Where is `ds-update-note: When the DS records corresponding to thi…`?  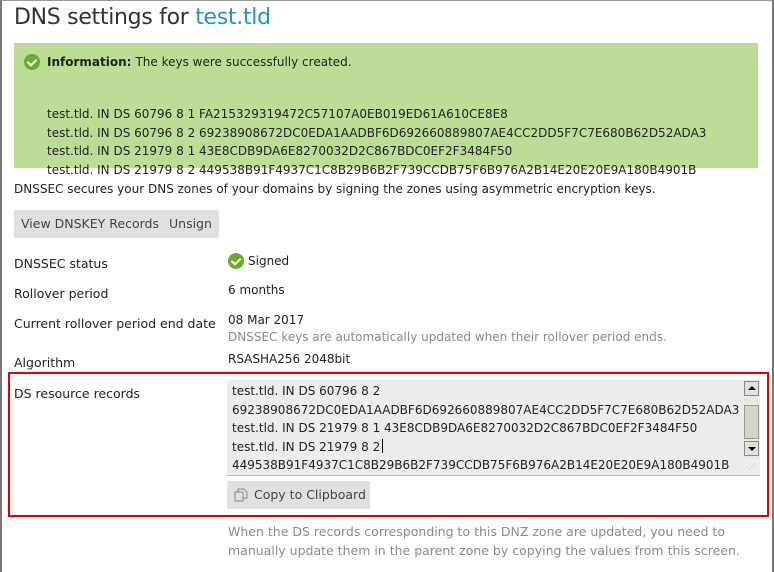 ds-update-note: When the DS records corresponding to thi… is located at coordinates (484, 541).